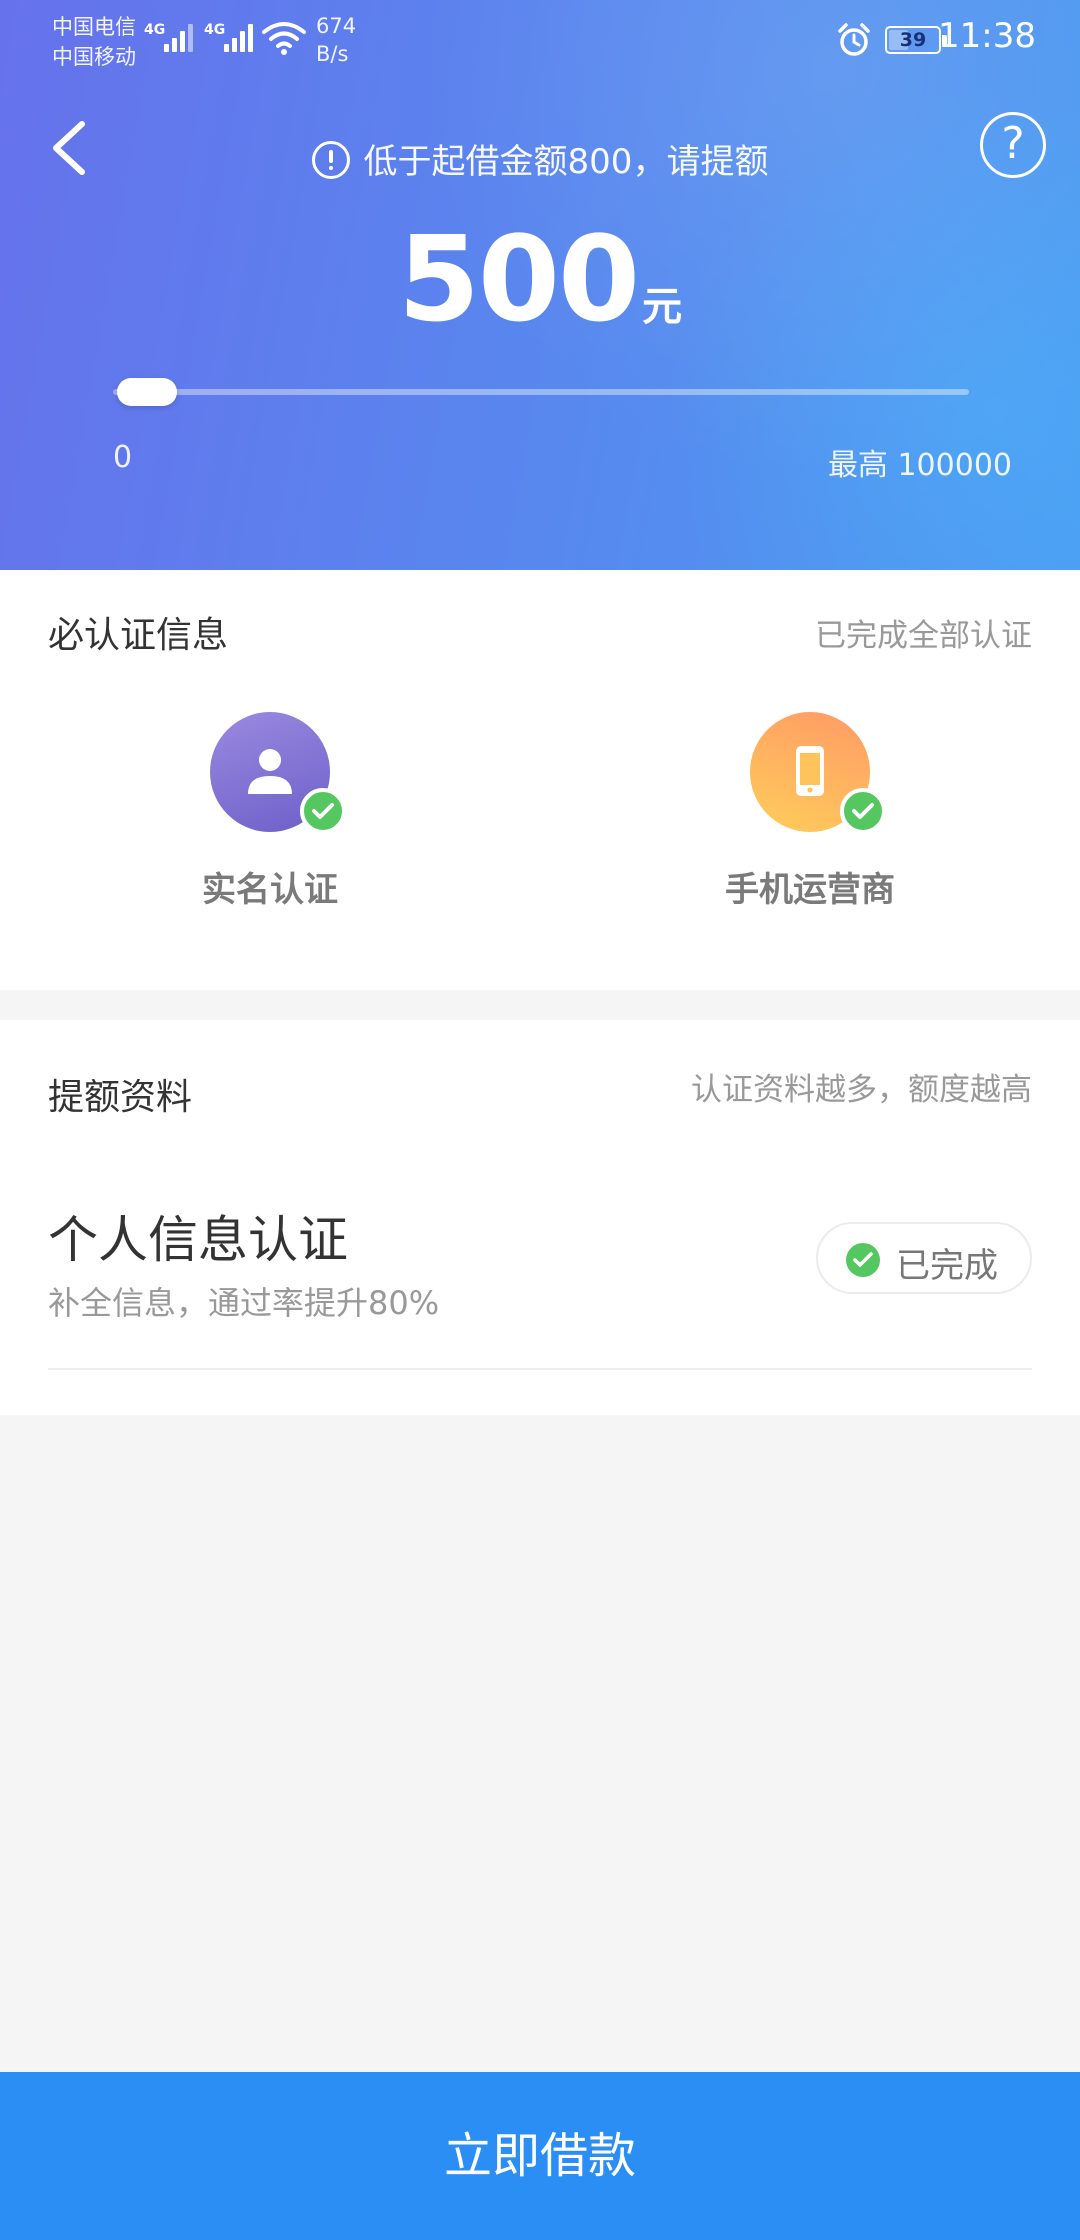  What do you see at coordinates (518, 279) in the screenshot?
I see `amount-value: 500` at bounding box center [518, 279].